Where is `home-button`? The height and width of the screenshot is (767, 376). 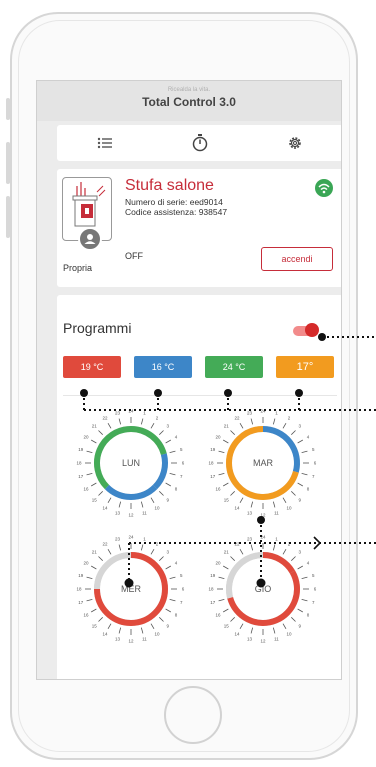 home-button is located at coordinates (193, 715).